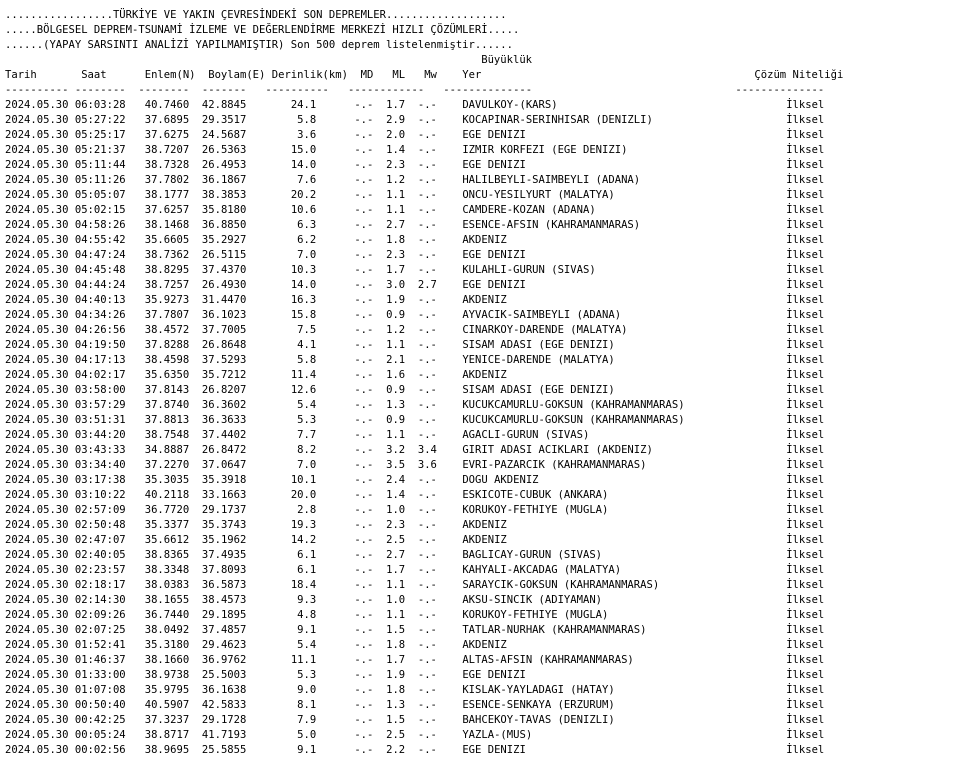 The height and width of the screenshot is (766, 960). I want to click on quake-latitude: 40.7460, so click(167, 105).